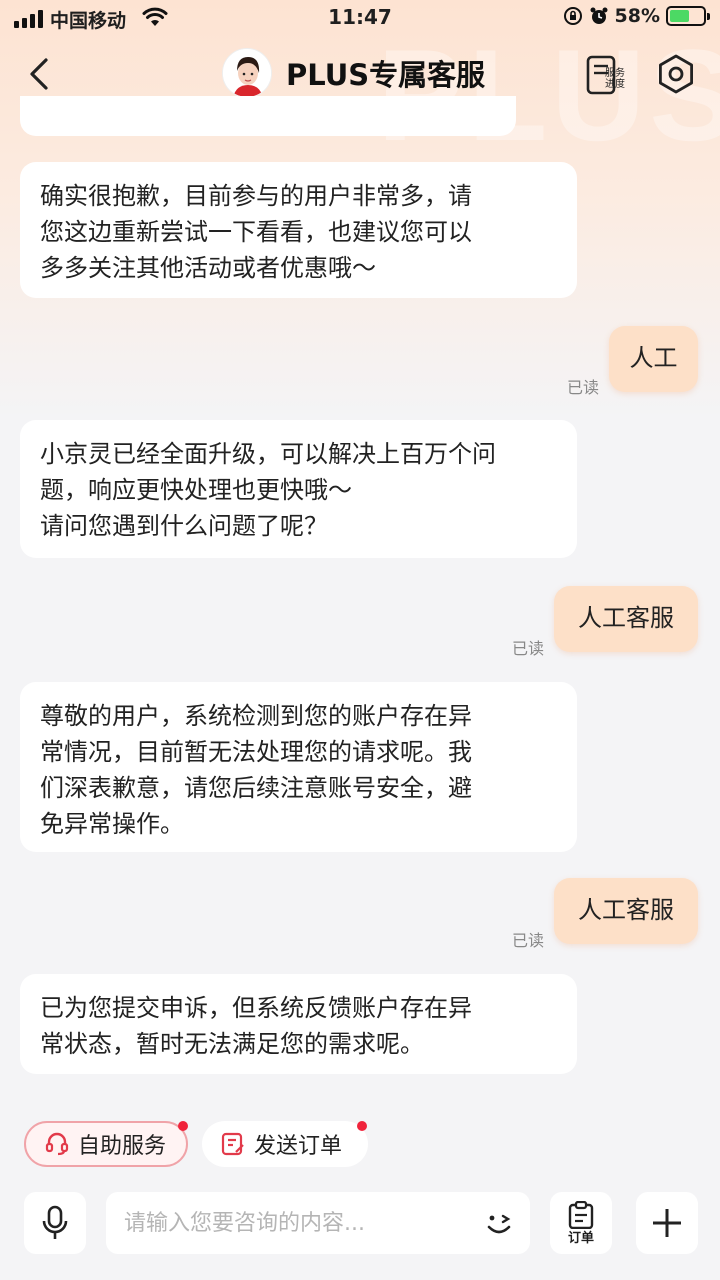 The width and height of the screenshot is (720, 1280). I want to click on more-button, so click(667, 1223).